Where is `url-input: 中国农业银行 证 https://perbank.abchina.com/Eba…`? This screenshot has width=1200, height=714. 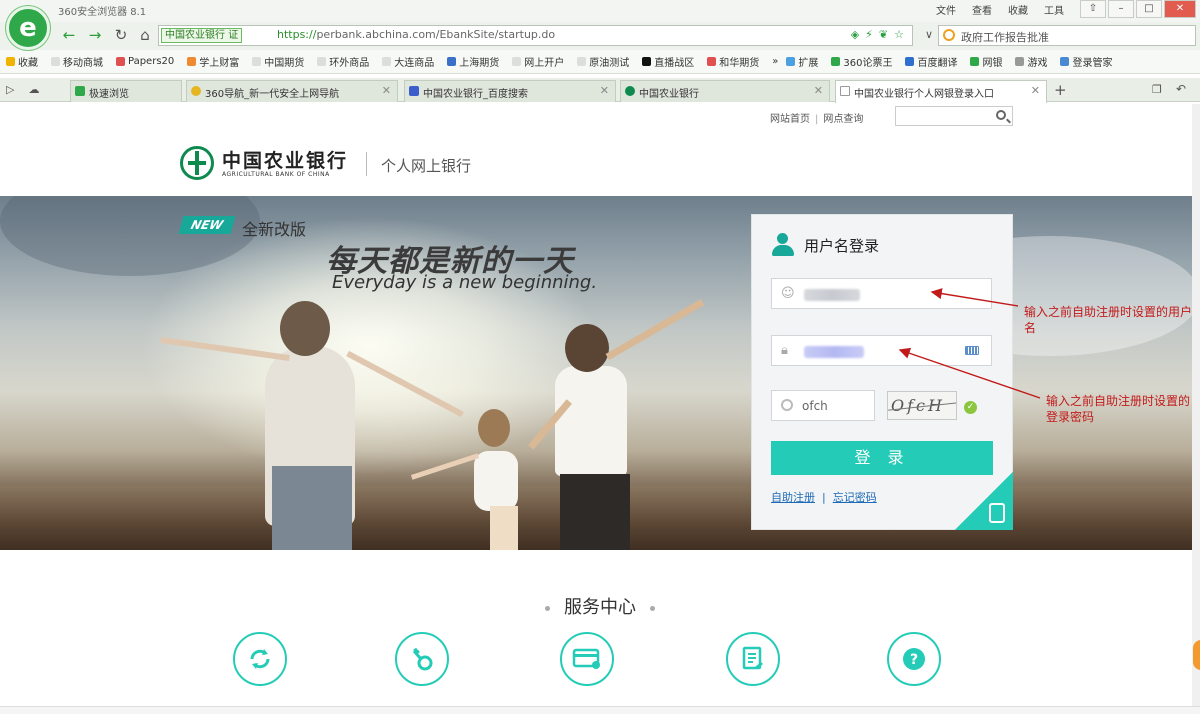
url-input: 中国农业银行 证 https://perbank.abchina.com/Eba… is located at coordinates (535, 35).